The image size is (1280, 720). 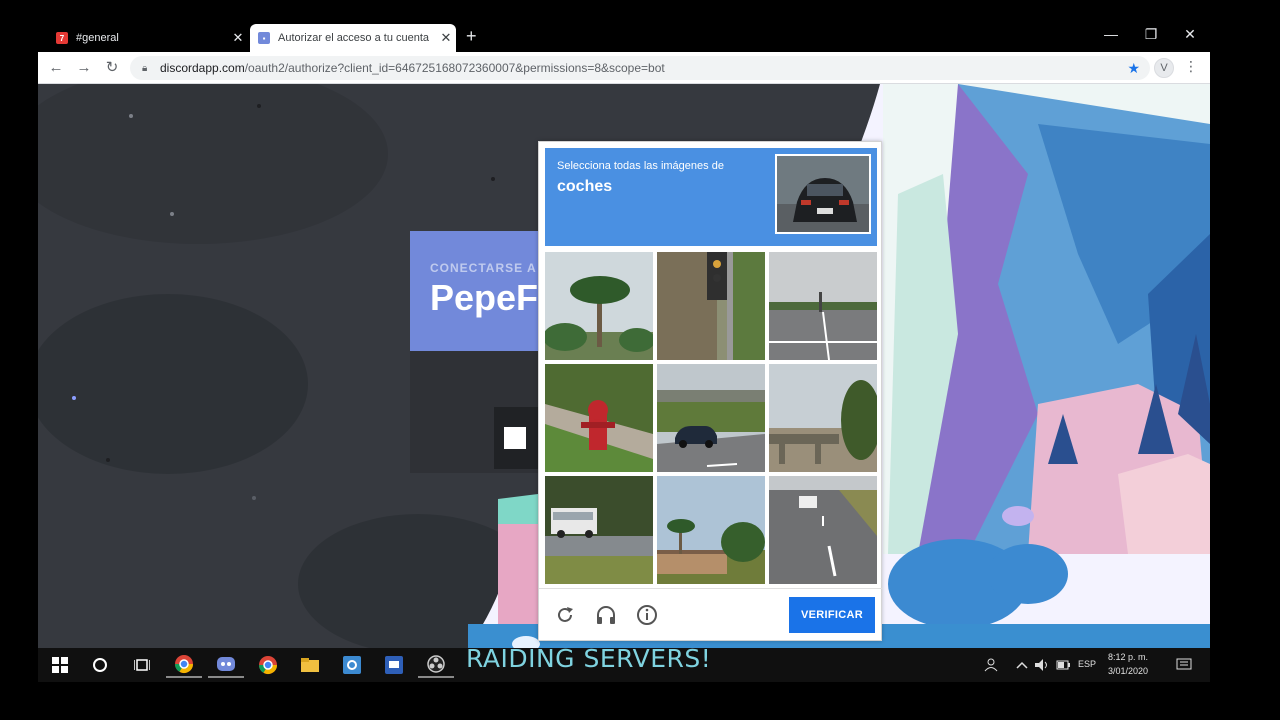 I want to click on taskbar-explorer, so click(x=310, y=665).